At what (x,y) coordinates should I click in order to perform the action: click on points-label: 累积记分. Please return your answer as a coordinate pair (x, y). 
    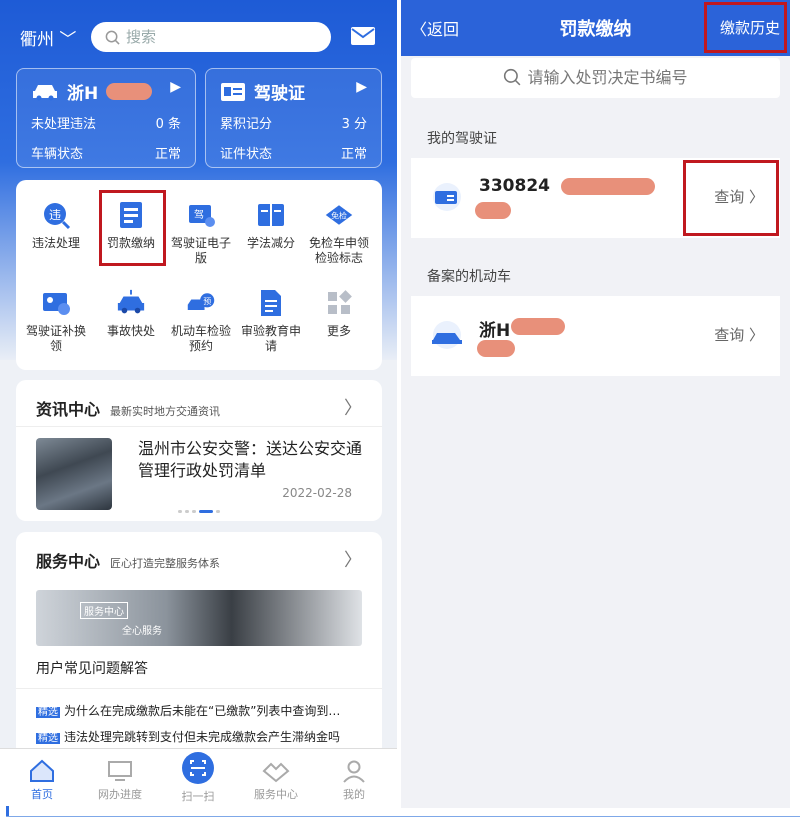
    Looking at the image, I should click on (246, 124).